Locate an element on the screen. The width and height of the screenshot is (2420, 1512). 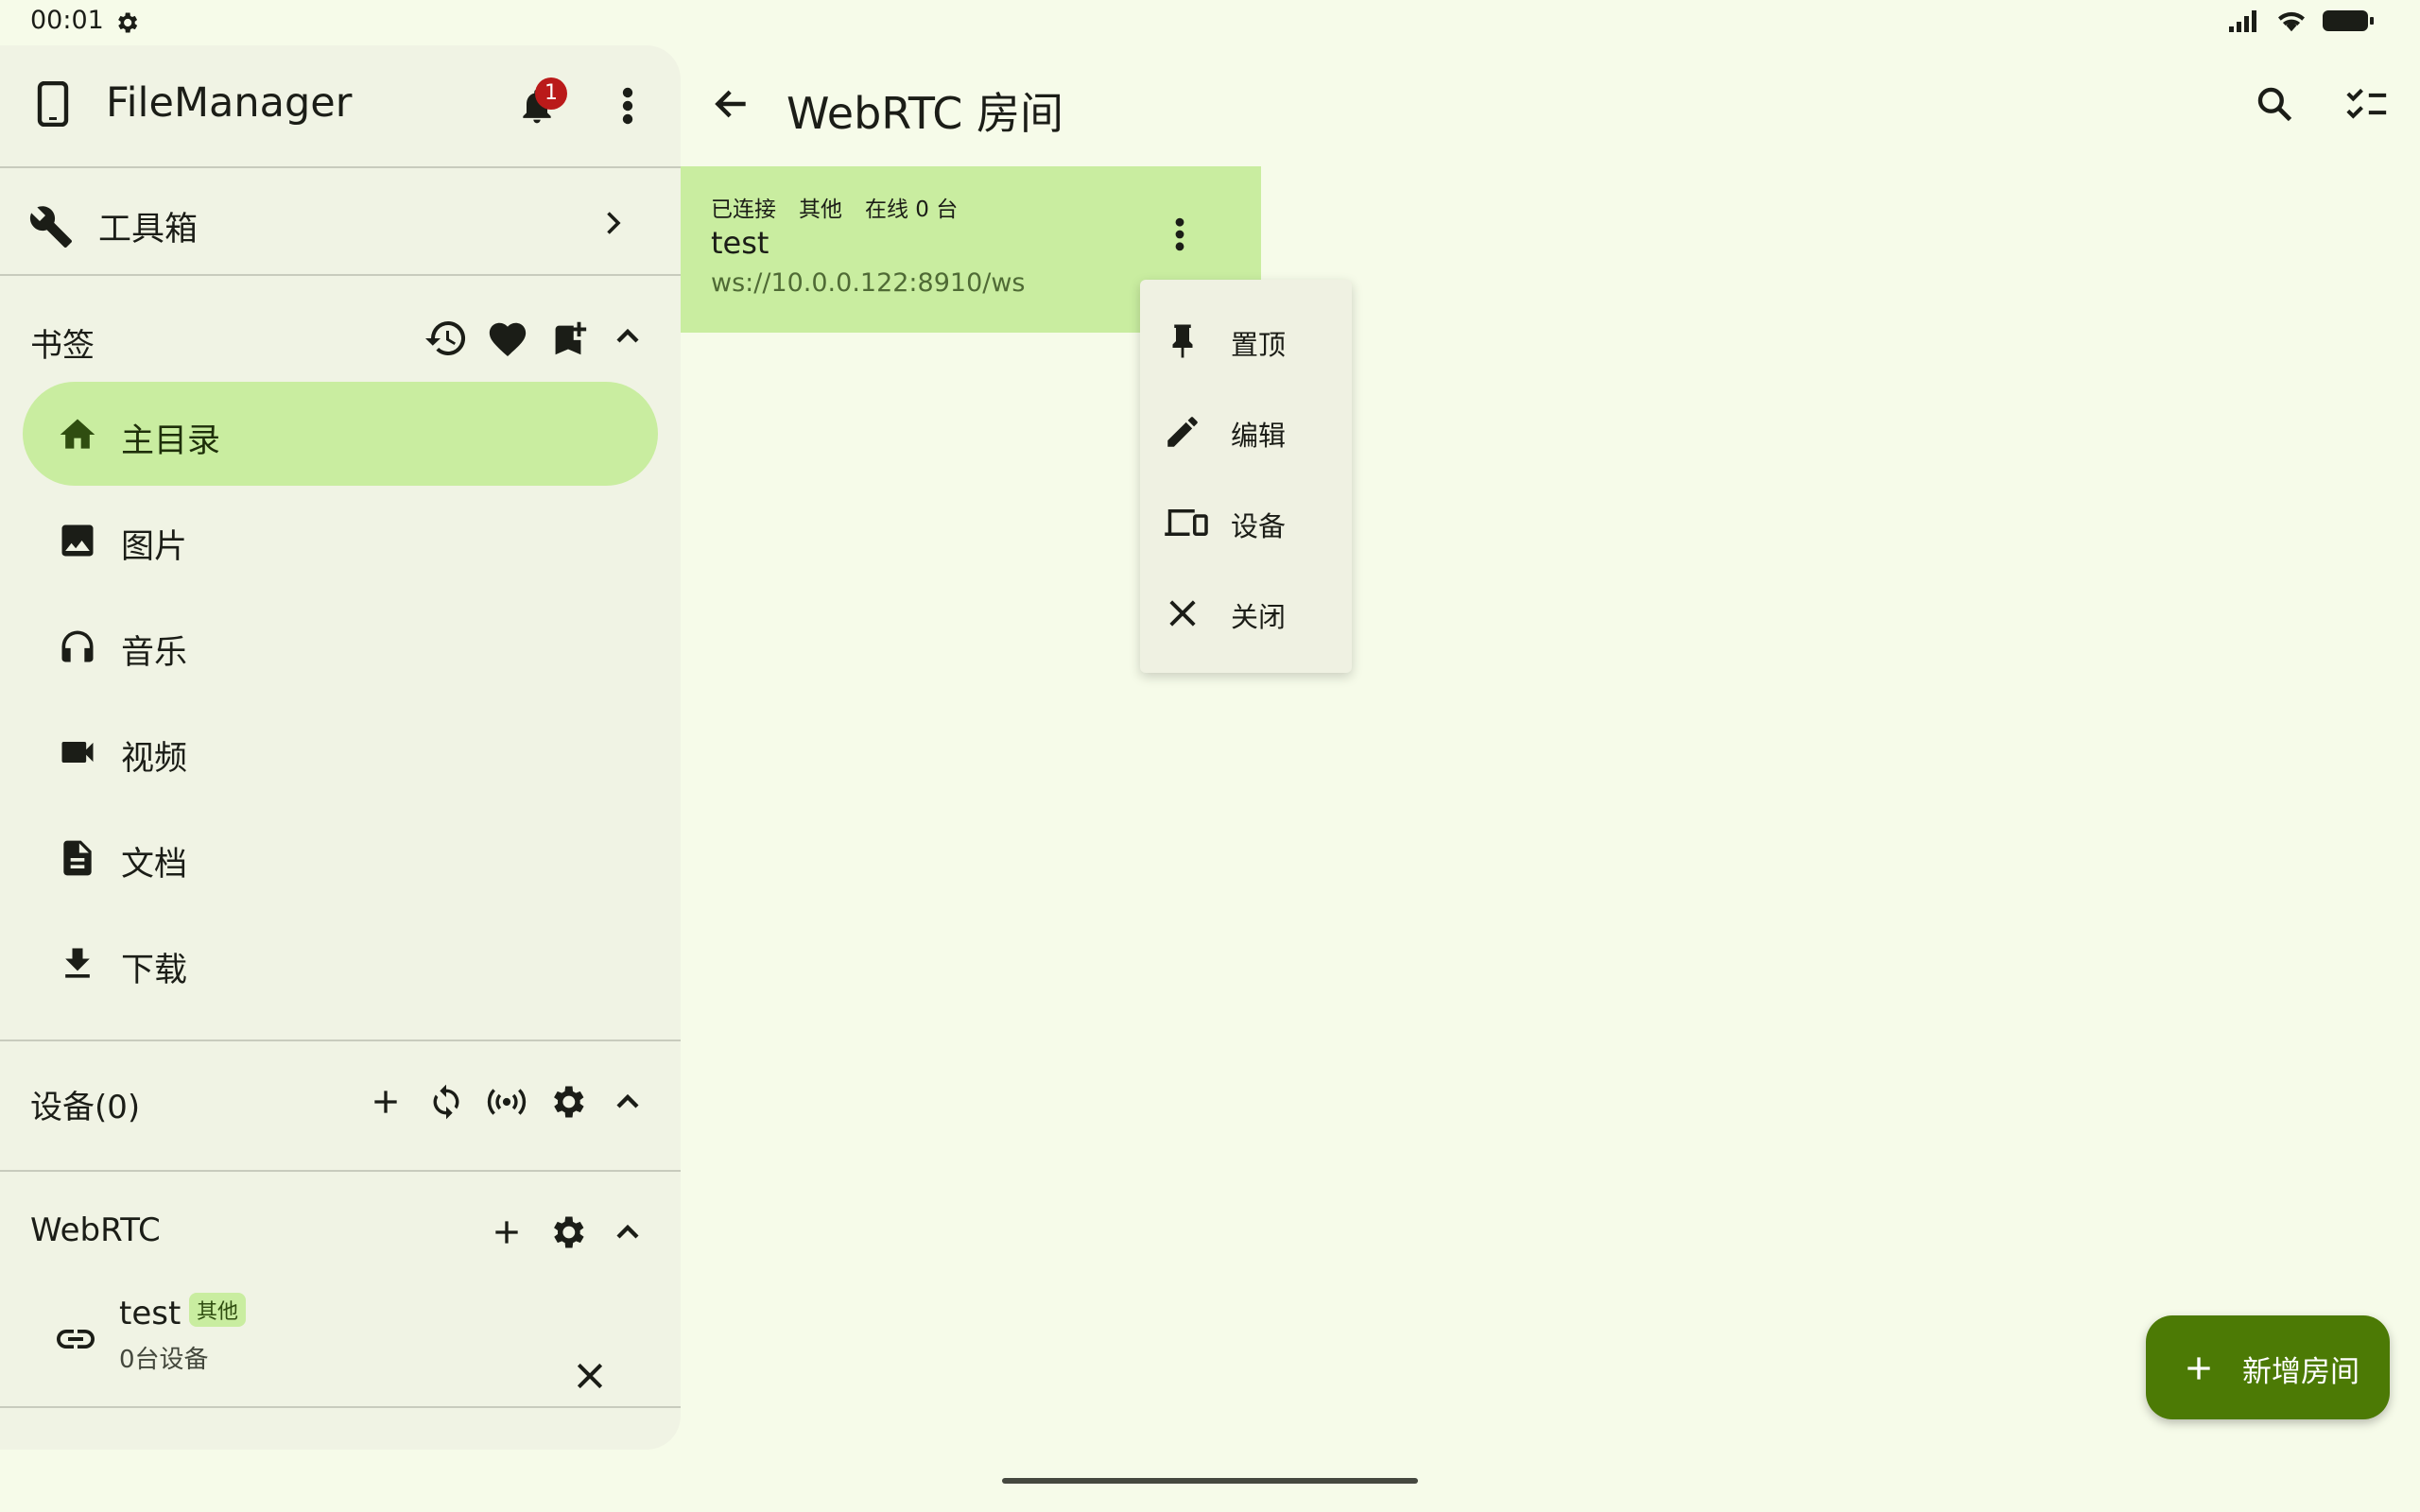
gesture-navigation-bar is located at coordinates (1210, 1481).